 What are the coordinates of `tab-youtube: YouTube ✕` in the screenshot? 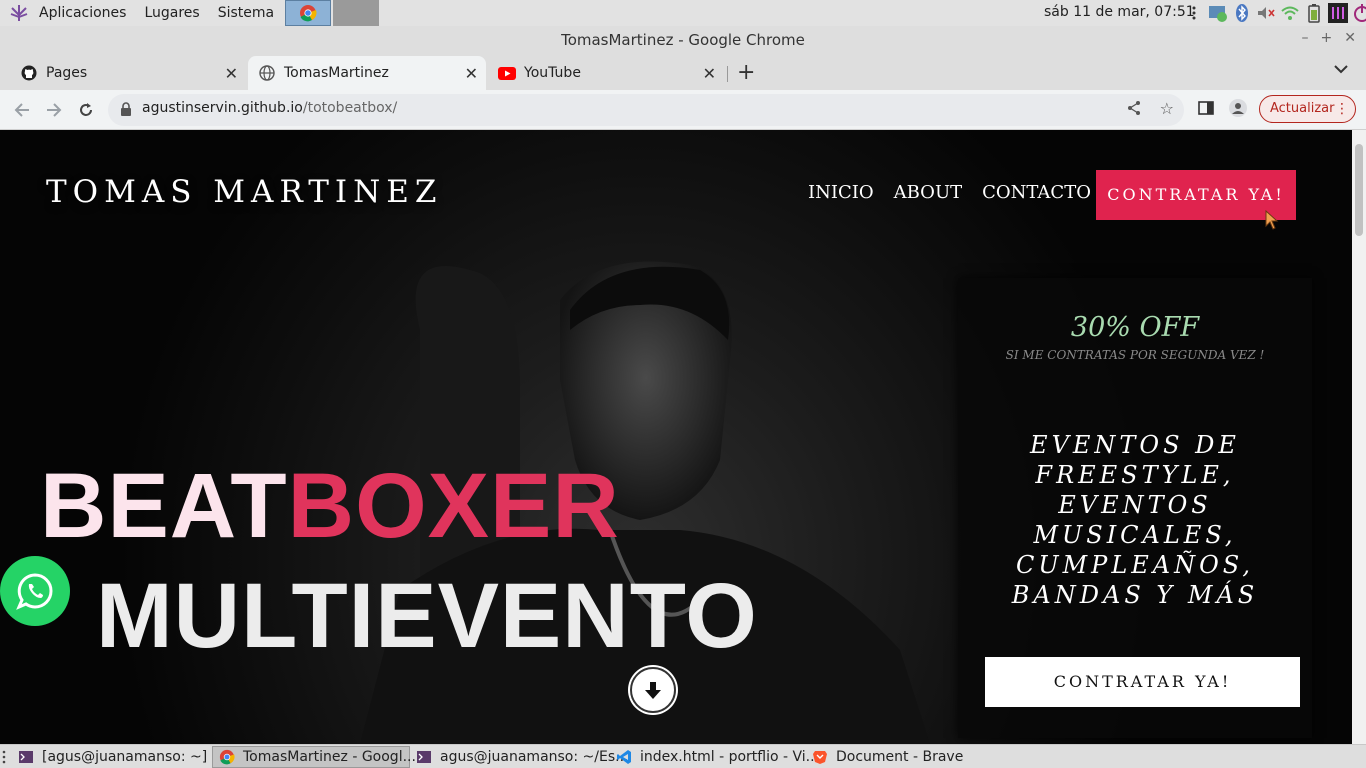 It's located at (606, 73).